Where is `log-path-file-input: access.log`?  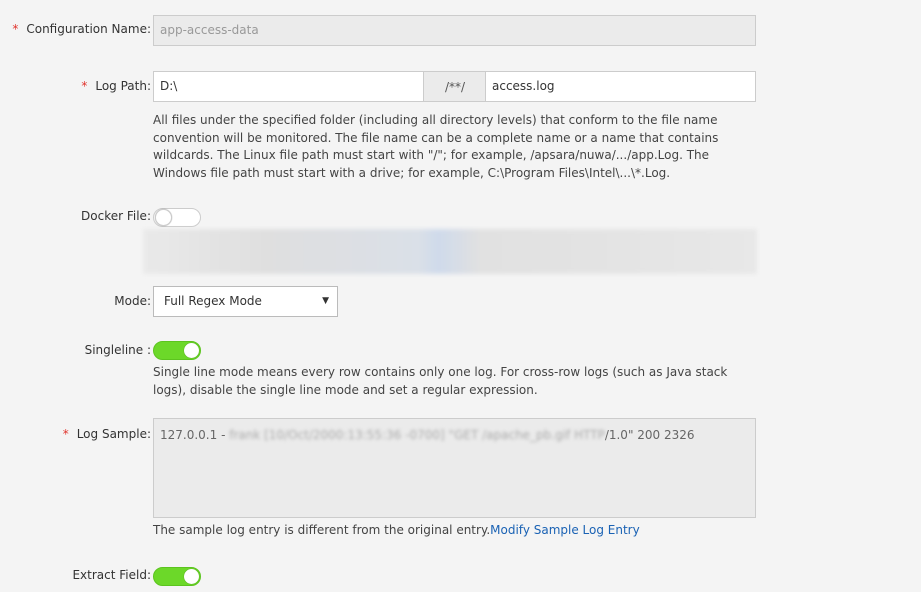 log-path-file-input: access.log is located at coordinates (620, 86).